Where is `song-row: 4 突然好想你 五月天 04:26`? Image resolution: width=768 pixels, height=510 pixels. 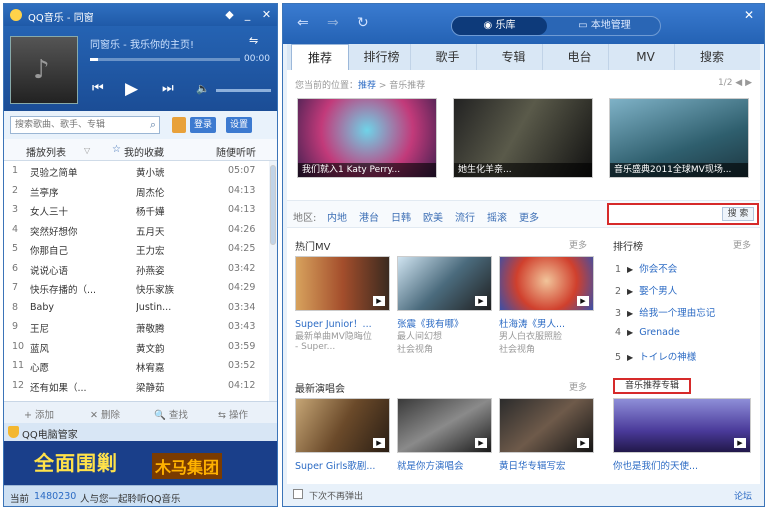
song-row: 4 突然好想你 五月天 04:26 is located at coordinates (136, 230).